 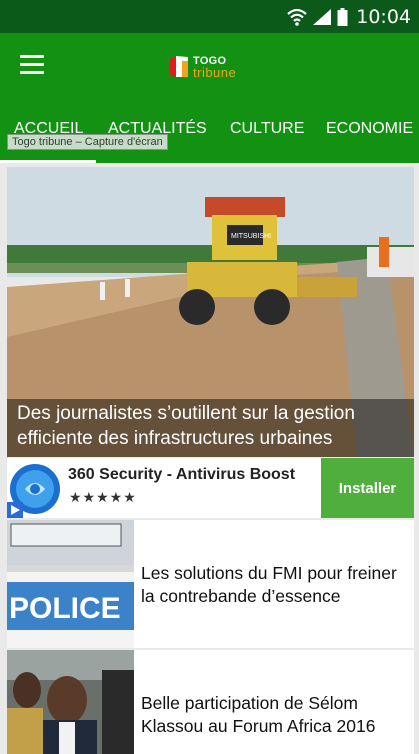 I want to click on install-button: Installer, so click(x=367, y=488).